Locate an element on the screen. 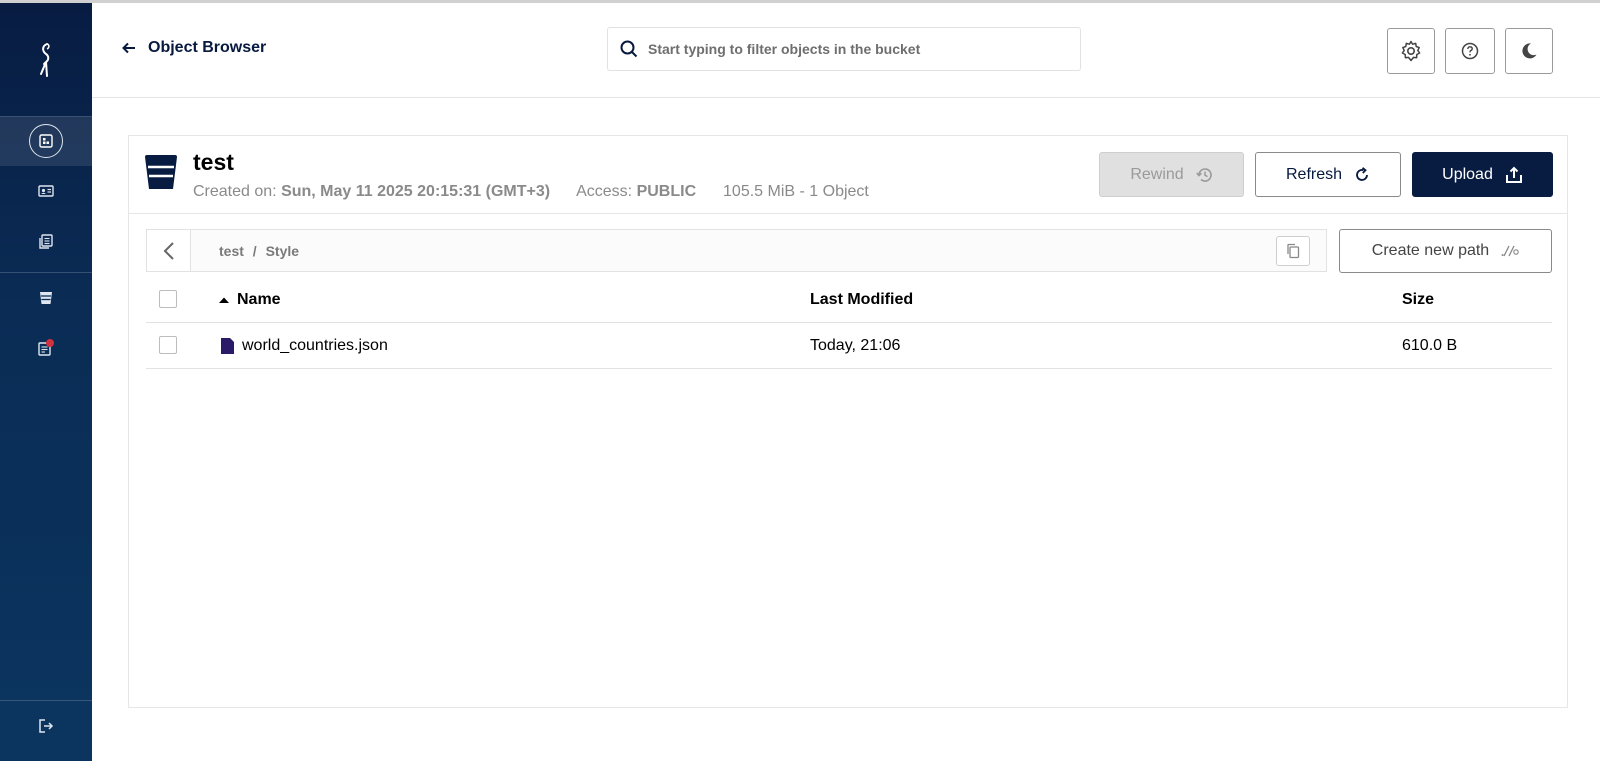 The height and width of the screenshot is (761, 1600). top-header: Object Browser is located at coordinates (846, 50).